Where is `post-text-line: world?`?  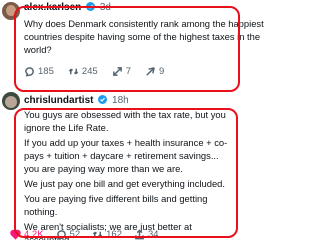
post-text-line: world? is located at coordinates (38, 49).